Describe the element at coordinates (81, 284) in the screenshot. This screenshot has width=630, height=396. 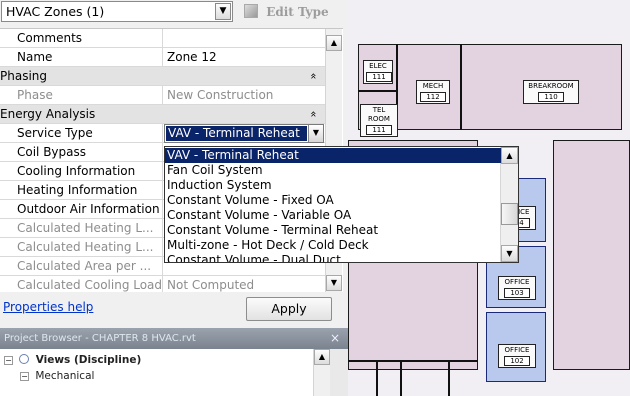
I see `property-label: Calculated Cooling Load` at that location.